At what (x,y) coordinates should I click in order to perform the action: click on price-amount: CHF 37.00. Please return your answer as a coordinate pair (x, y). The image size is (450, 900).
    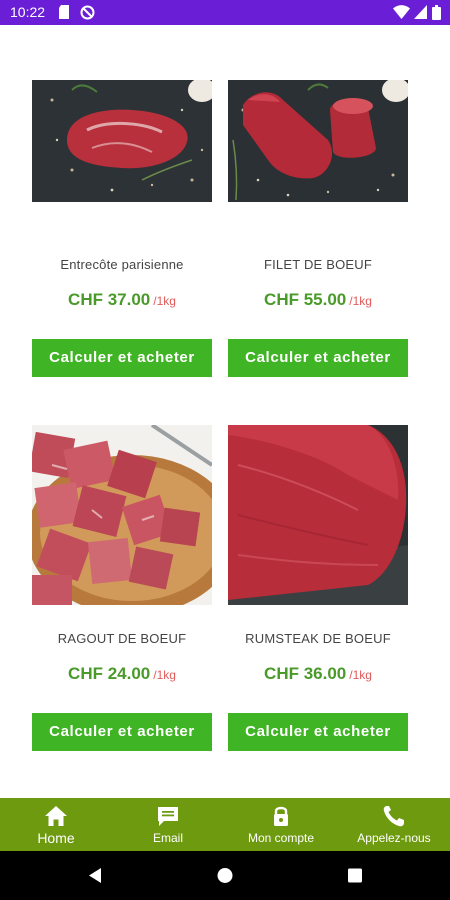
    Looking at the image, I should click on (109, 299).